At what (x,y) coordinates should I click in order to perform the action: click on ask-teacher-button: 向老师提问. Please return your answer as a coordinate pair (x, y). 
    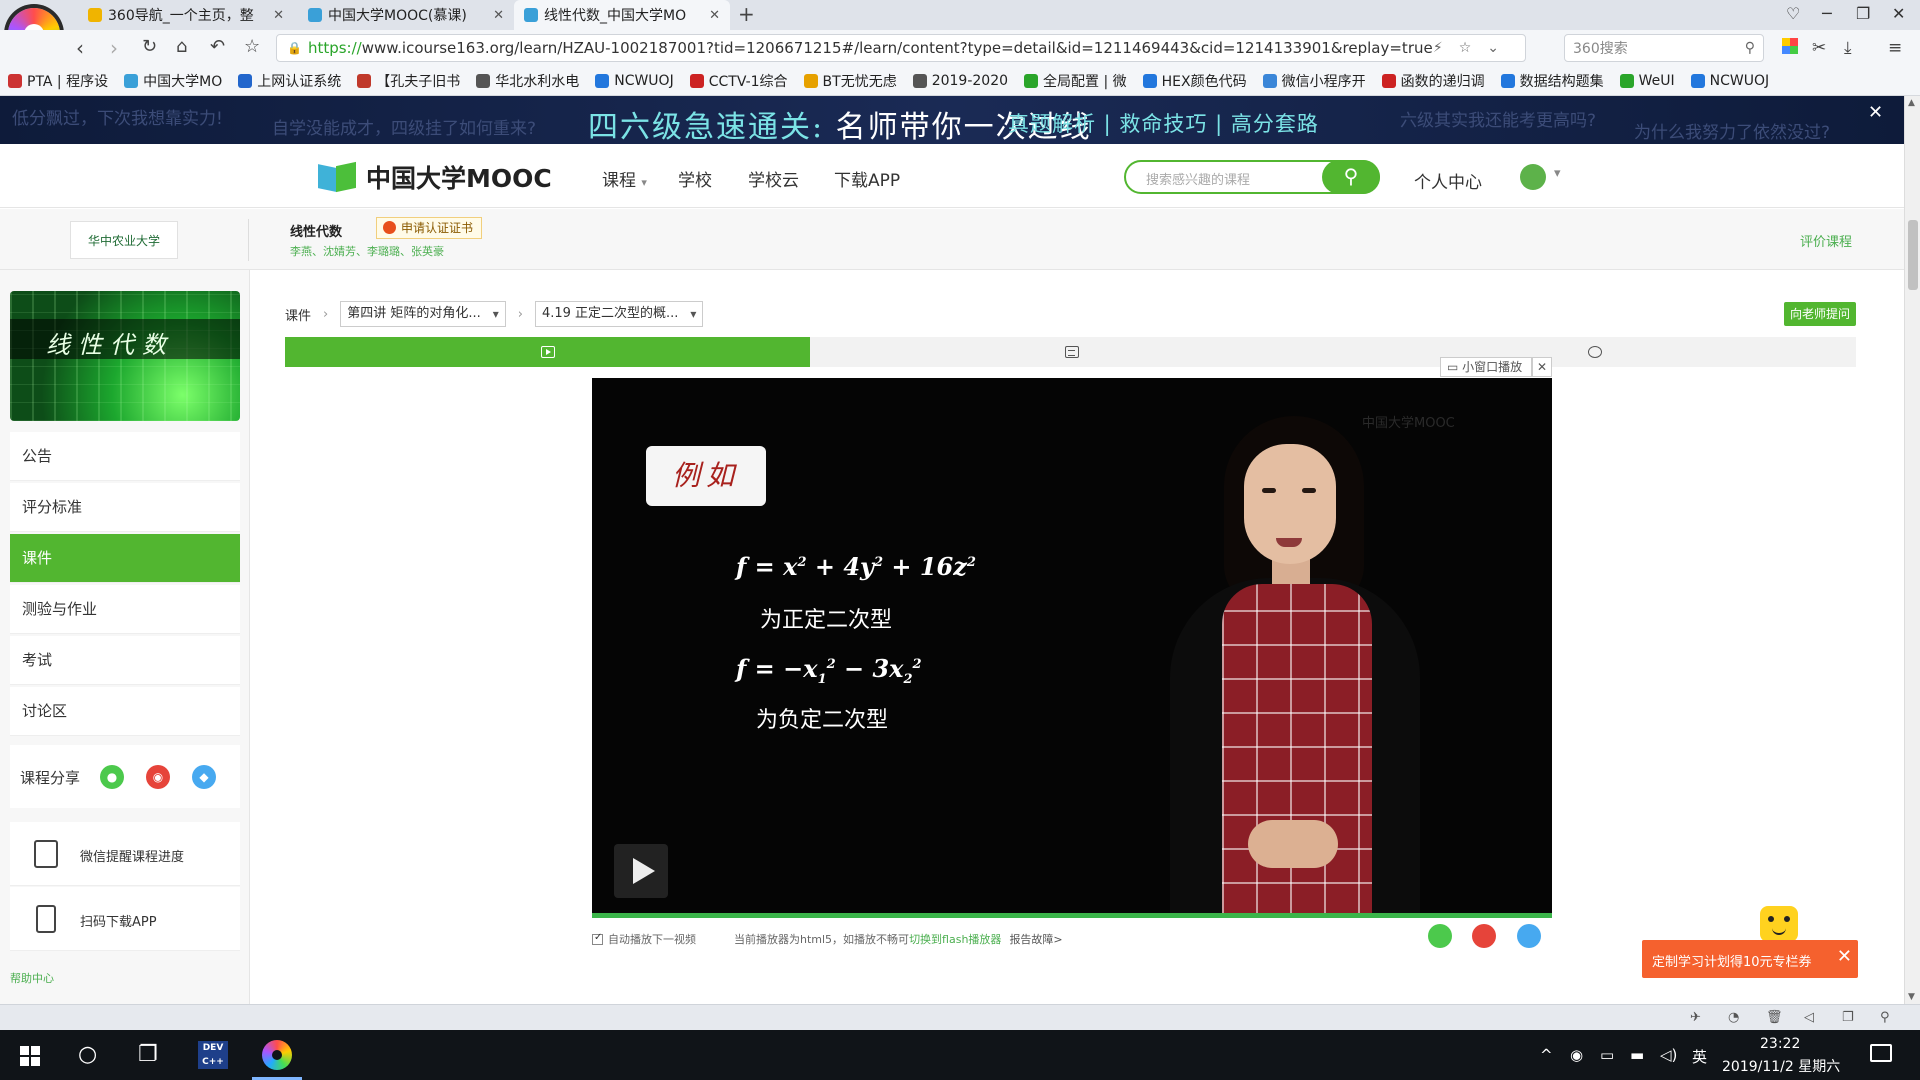
    Looking at the image, I should click on (1820, 314).